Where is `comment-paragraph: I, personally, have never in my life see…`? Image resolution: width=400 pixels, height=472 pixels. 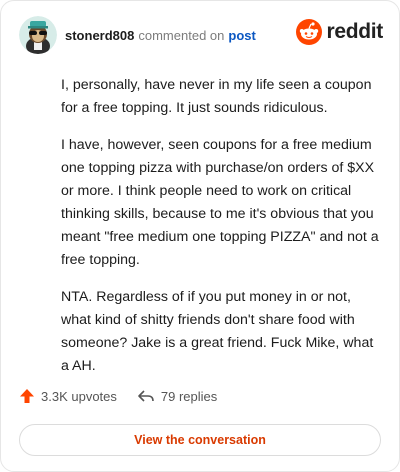
comment-paragraph: I, personally, have never in my life see… is located at coordinates (216, 96).